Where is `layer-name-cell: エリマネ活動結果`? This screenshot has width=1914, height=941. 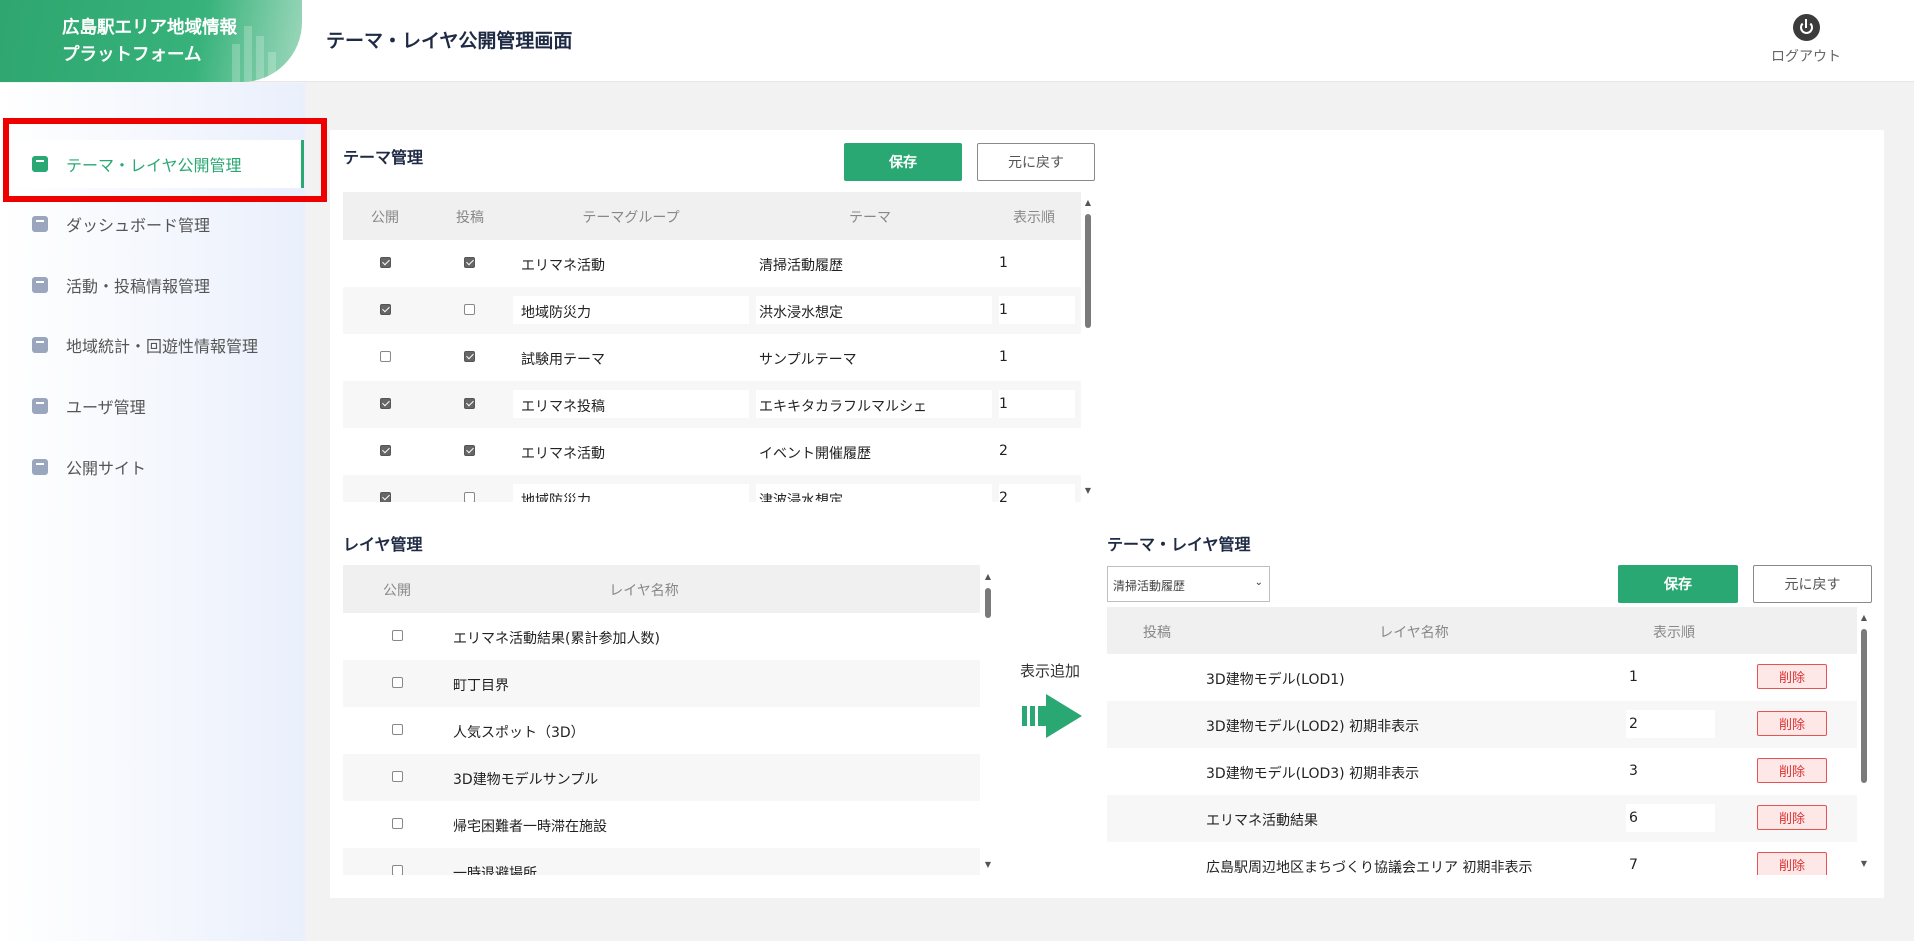 layer-name-cell: エリマネ活動結果 is located at coordinates (1262, 821).